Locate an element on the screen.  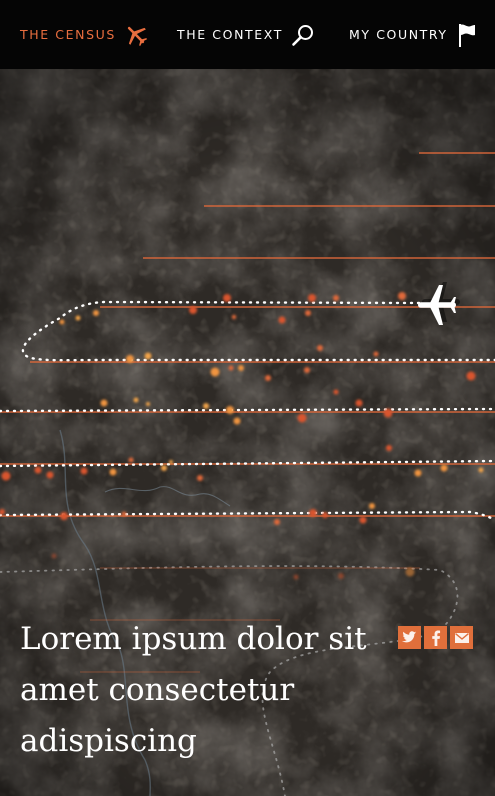
twitter-icon is located at coordinates (409, 637).